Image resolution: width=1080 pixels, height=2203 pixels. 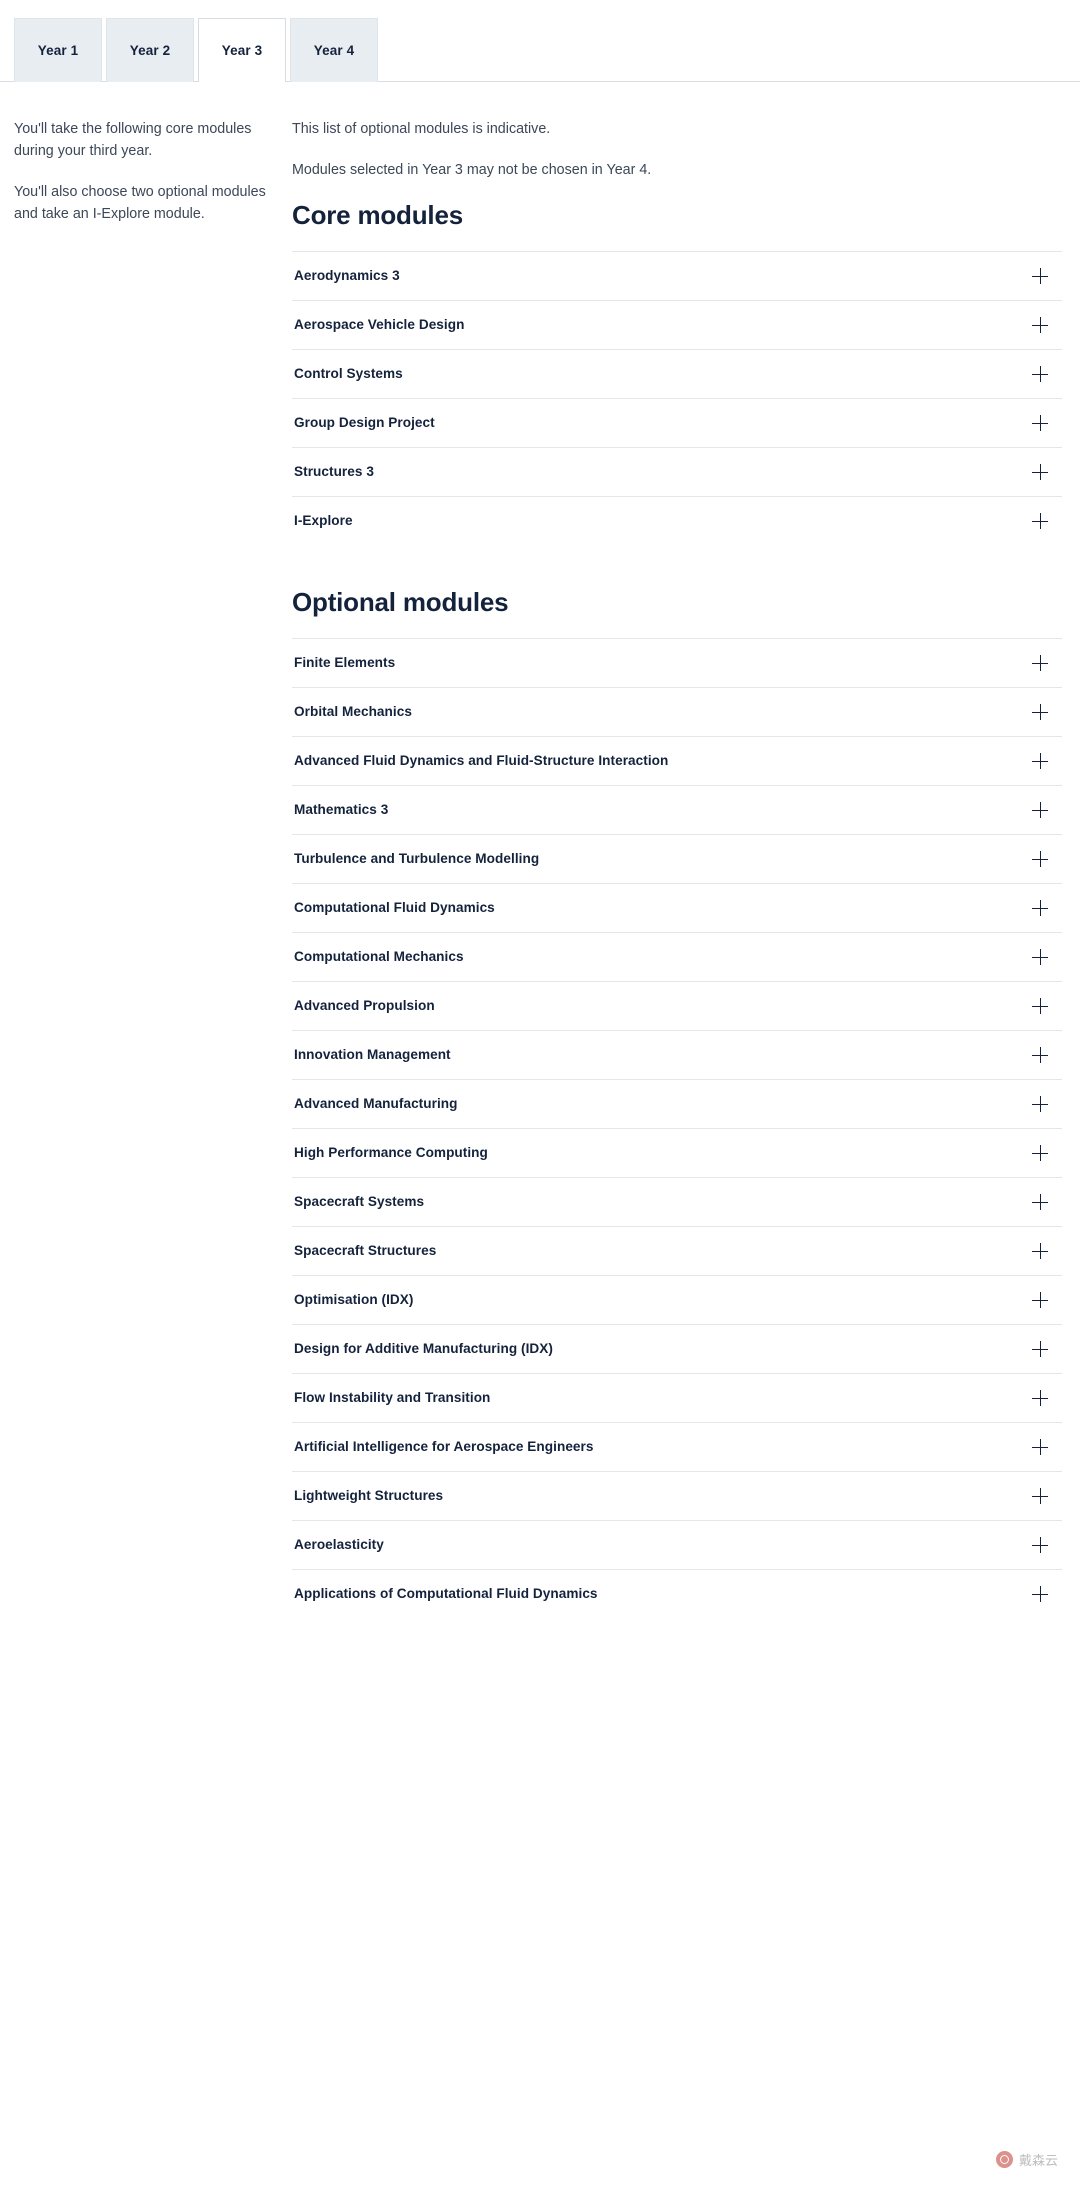 What do you see at coordinates (369, 1496) in the screenshot?
I see `module-title: Lightweight Structures` at bounding box center [369, 1496].